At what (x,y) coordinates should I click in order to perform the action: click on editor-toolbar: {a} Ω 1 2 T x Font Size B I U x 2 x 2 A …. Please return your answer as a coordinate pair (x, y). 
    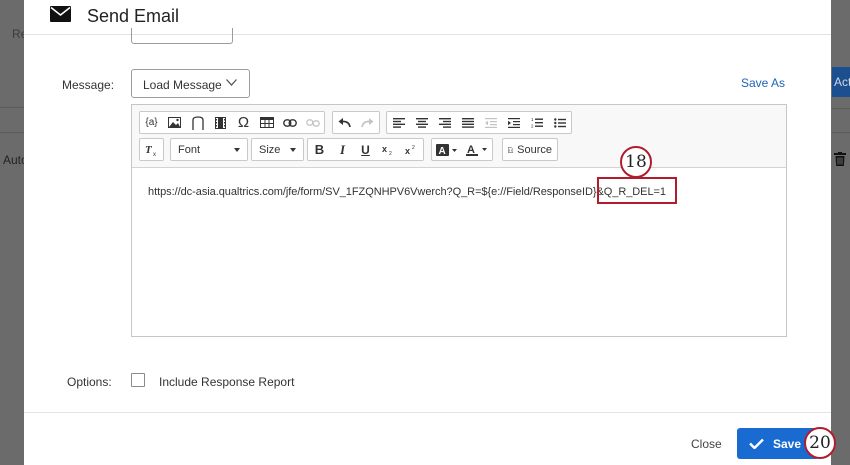
    Looking at the image, I should click on (459, 136).